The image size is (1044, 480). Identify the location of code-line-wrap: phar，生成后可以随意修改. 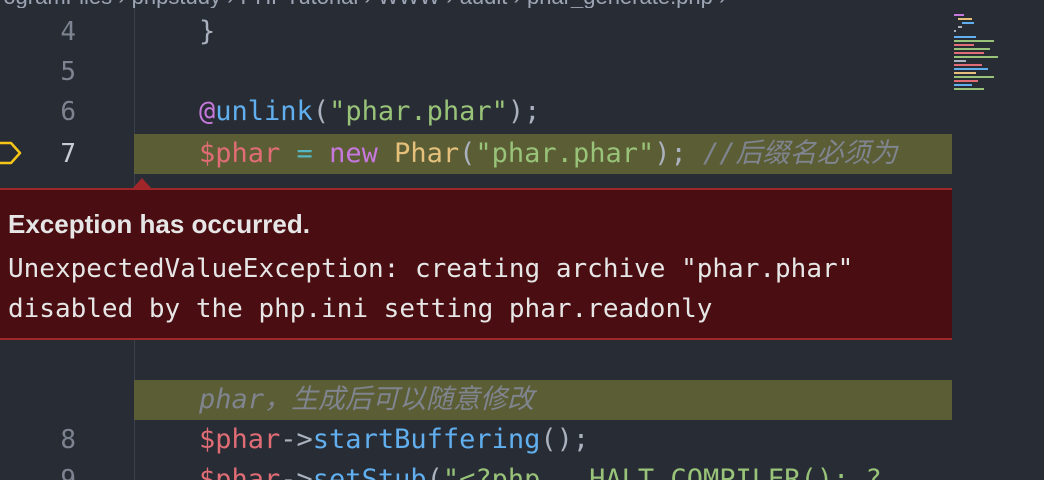
(476, 400).